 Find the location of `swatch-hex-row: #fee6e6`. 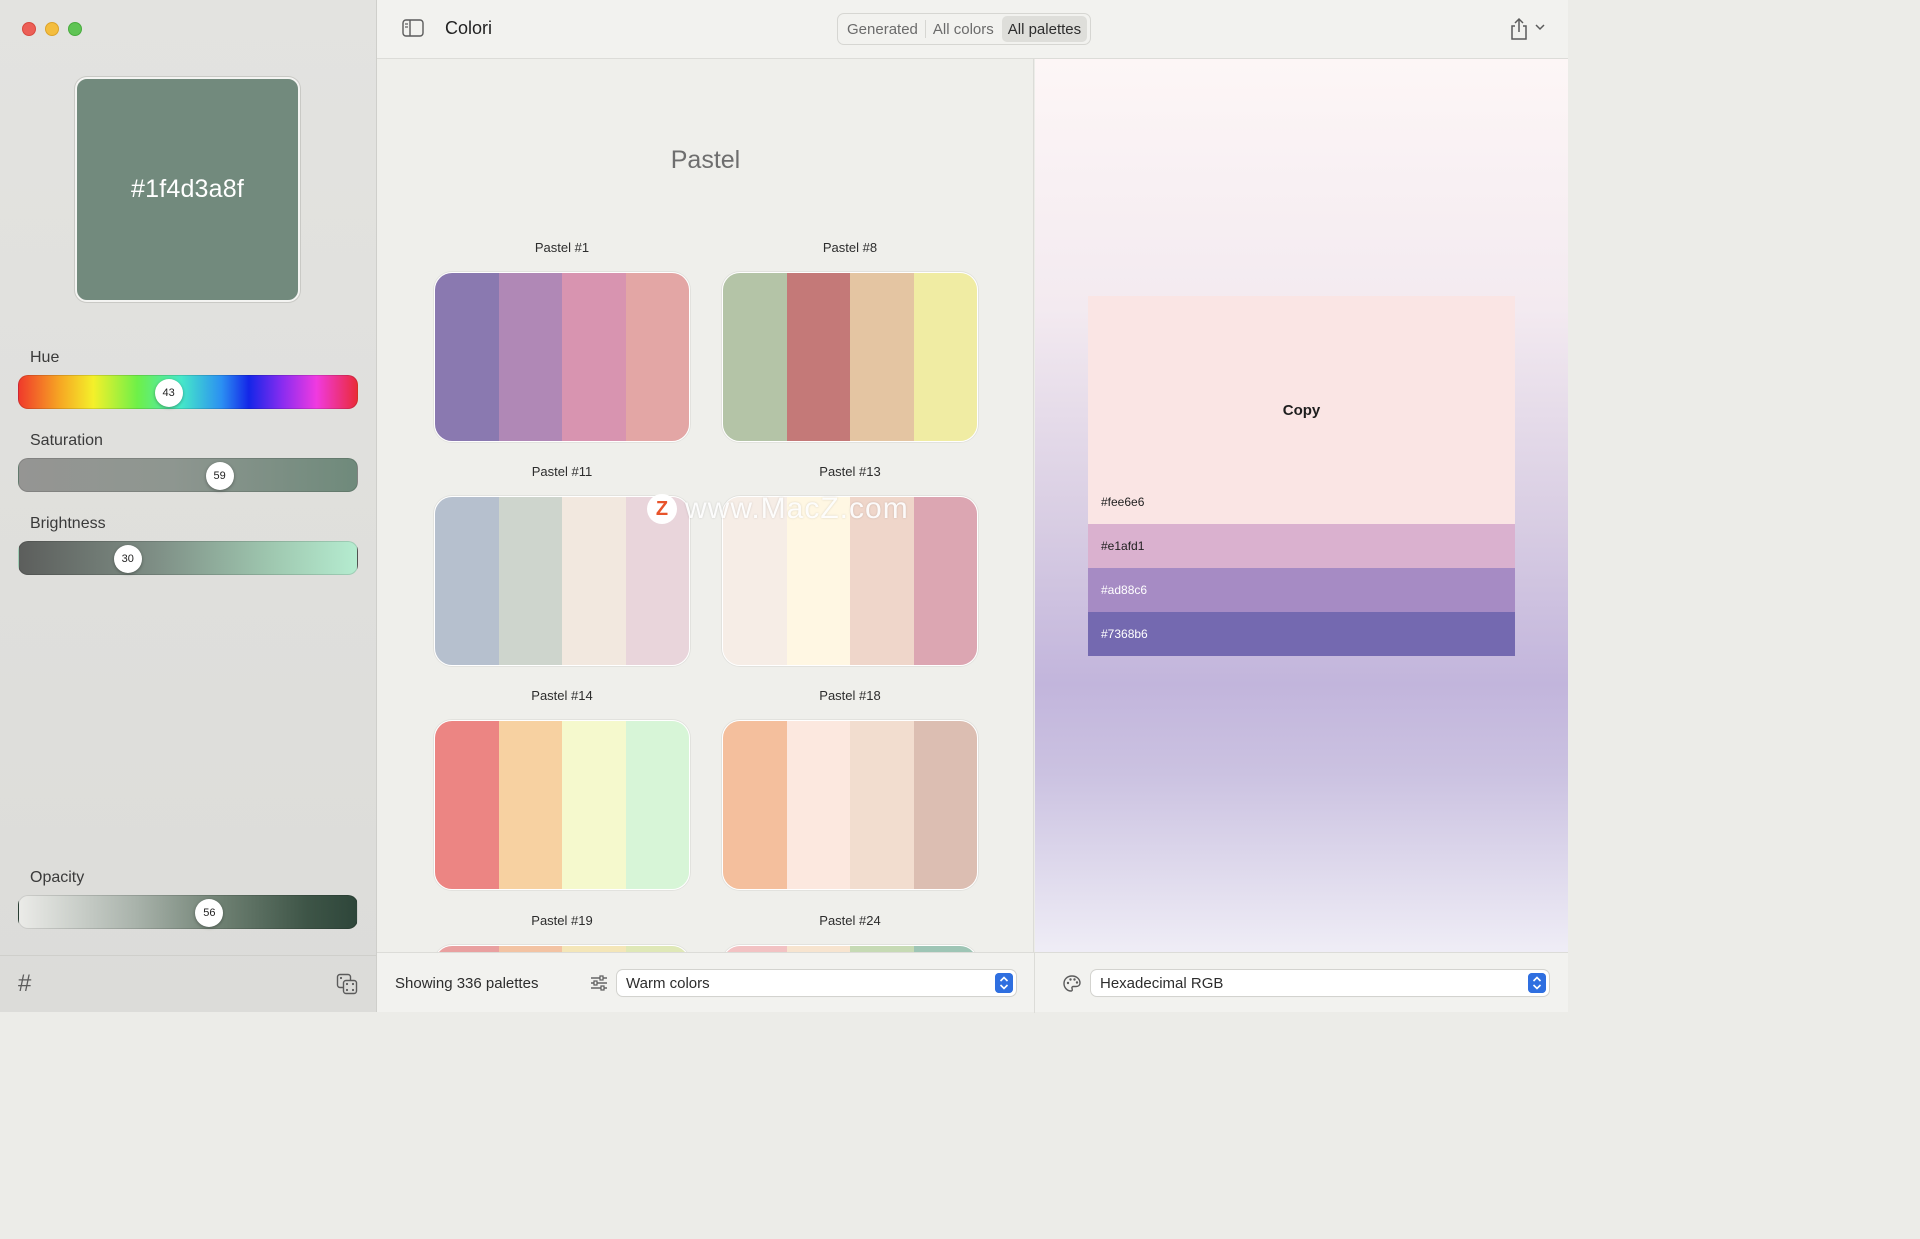

swatch-hex-row: #fee6e6 is located at coordinates (1301, 502).